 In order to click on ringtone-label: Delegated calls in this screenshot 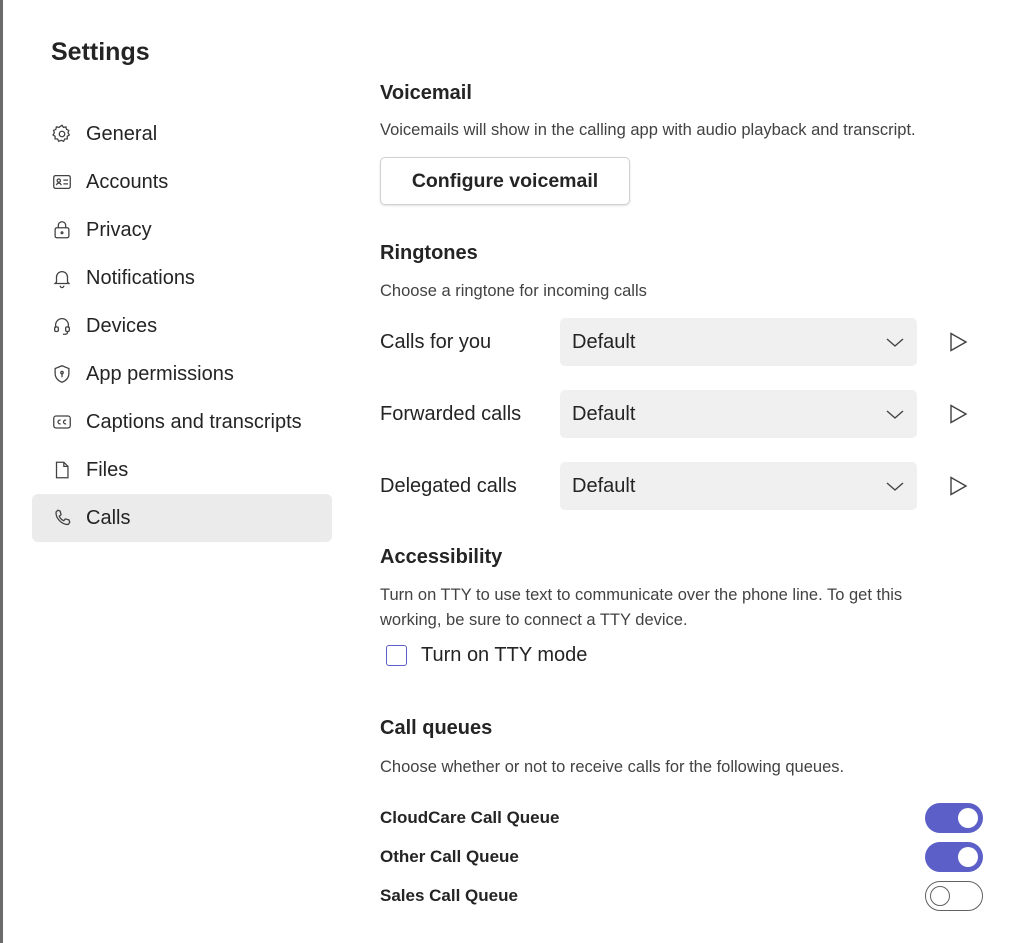, I will do `click(448, 486)`.